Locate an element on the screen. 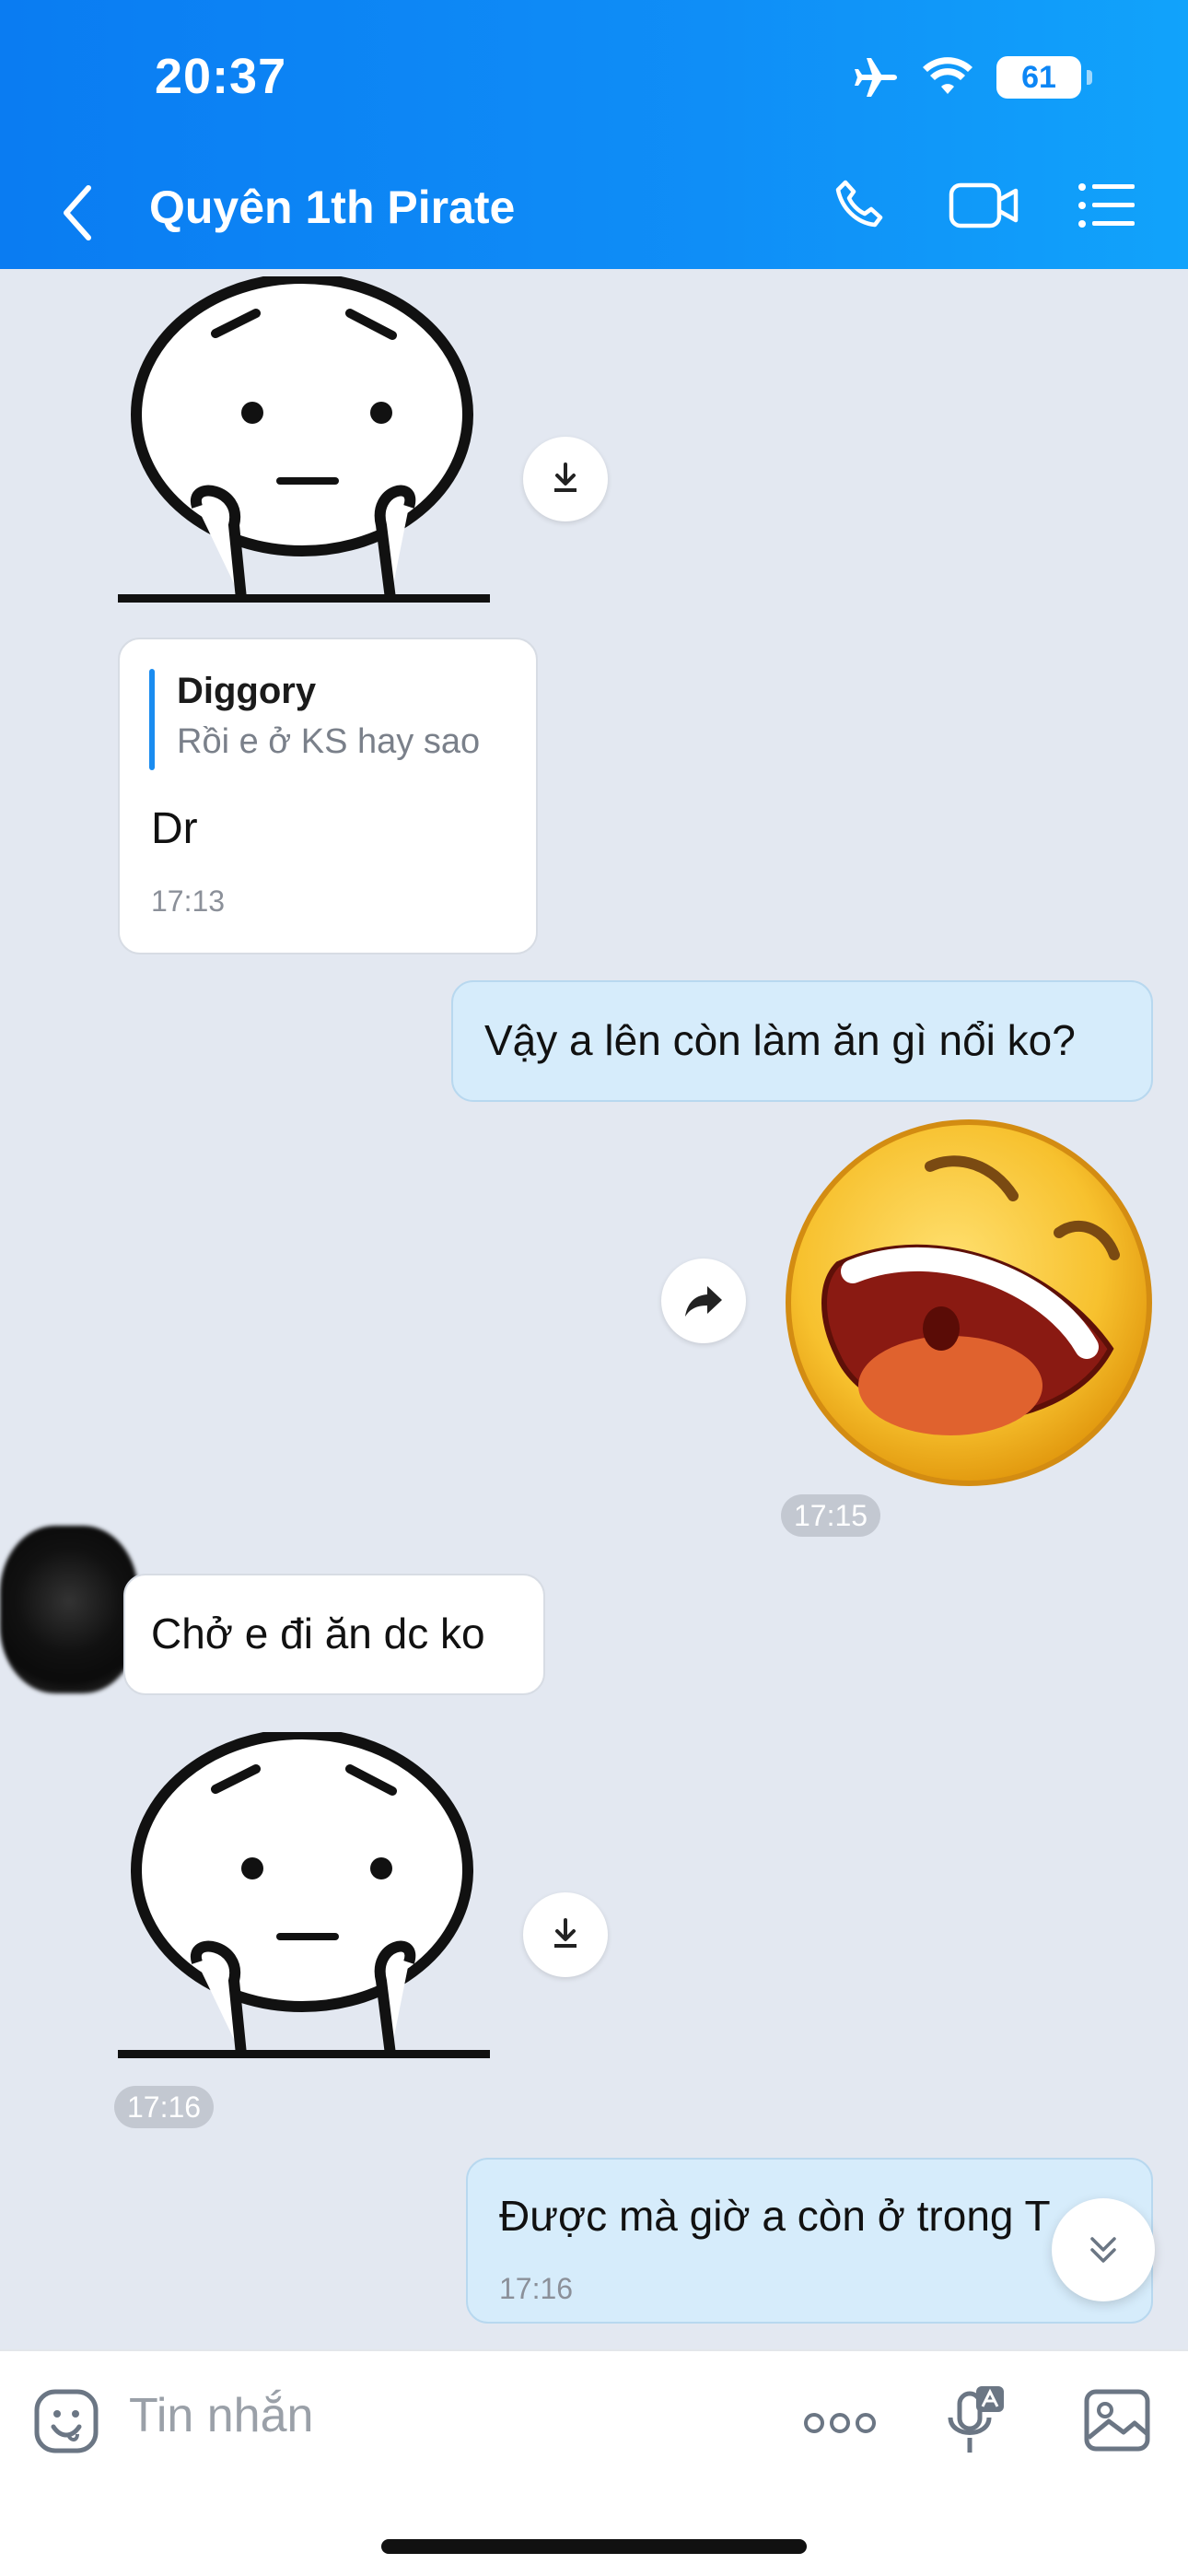  status-icons: 61 is located at coordinates (971, 77).